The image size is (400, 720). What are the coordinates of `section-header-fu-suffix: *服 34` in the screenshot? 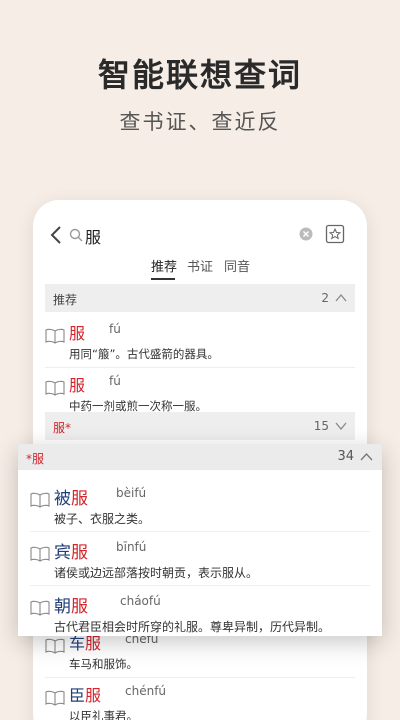 It's located at (200, 457).